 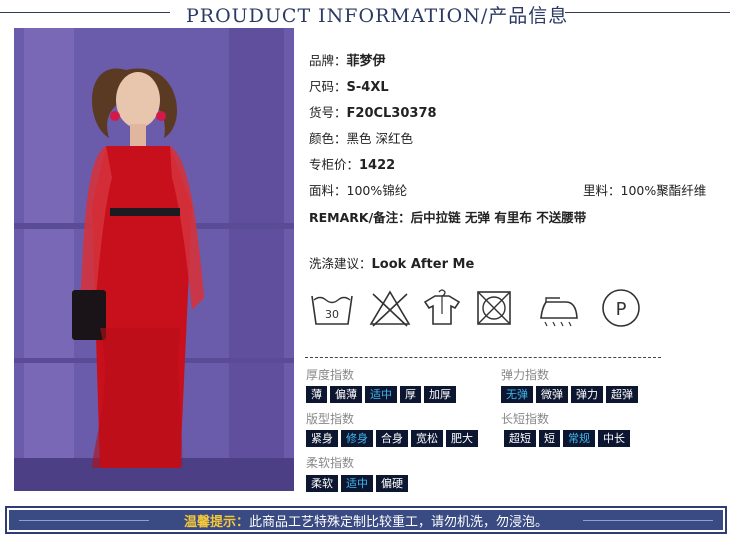 I want to click on wash-30-icon: 30, so click(x=332, y=308).